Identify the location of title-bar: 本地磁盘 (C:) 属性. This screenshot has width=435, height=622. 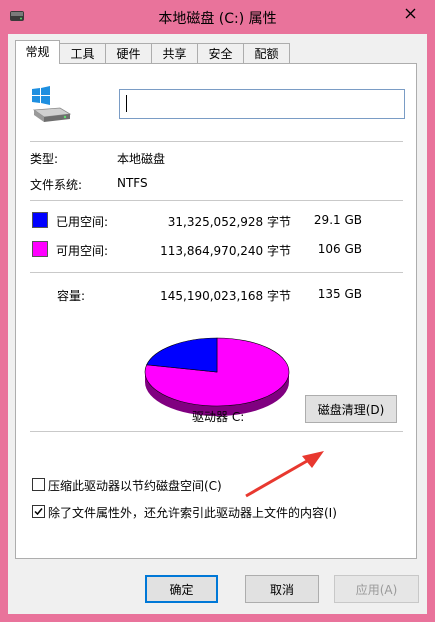
(217, 17).